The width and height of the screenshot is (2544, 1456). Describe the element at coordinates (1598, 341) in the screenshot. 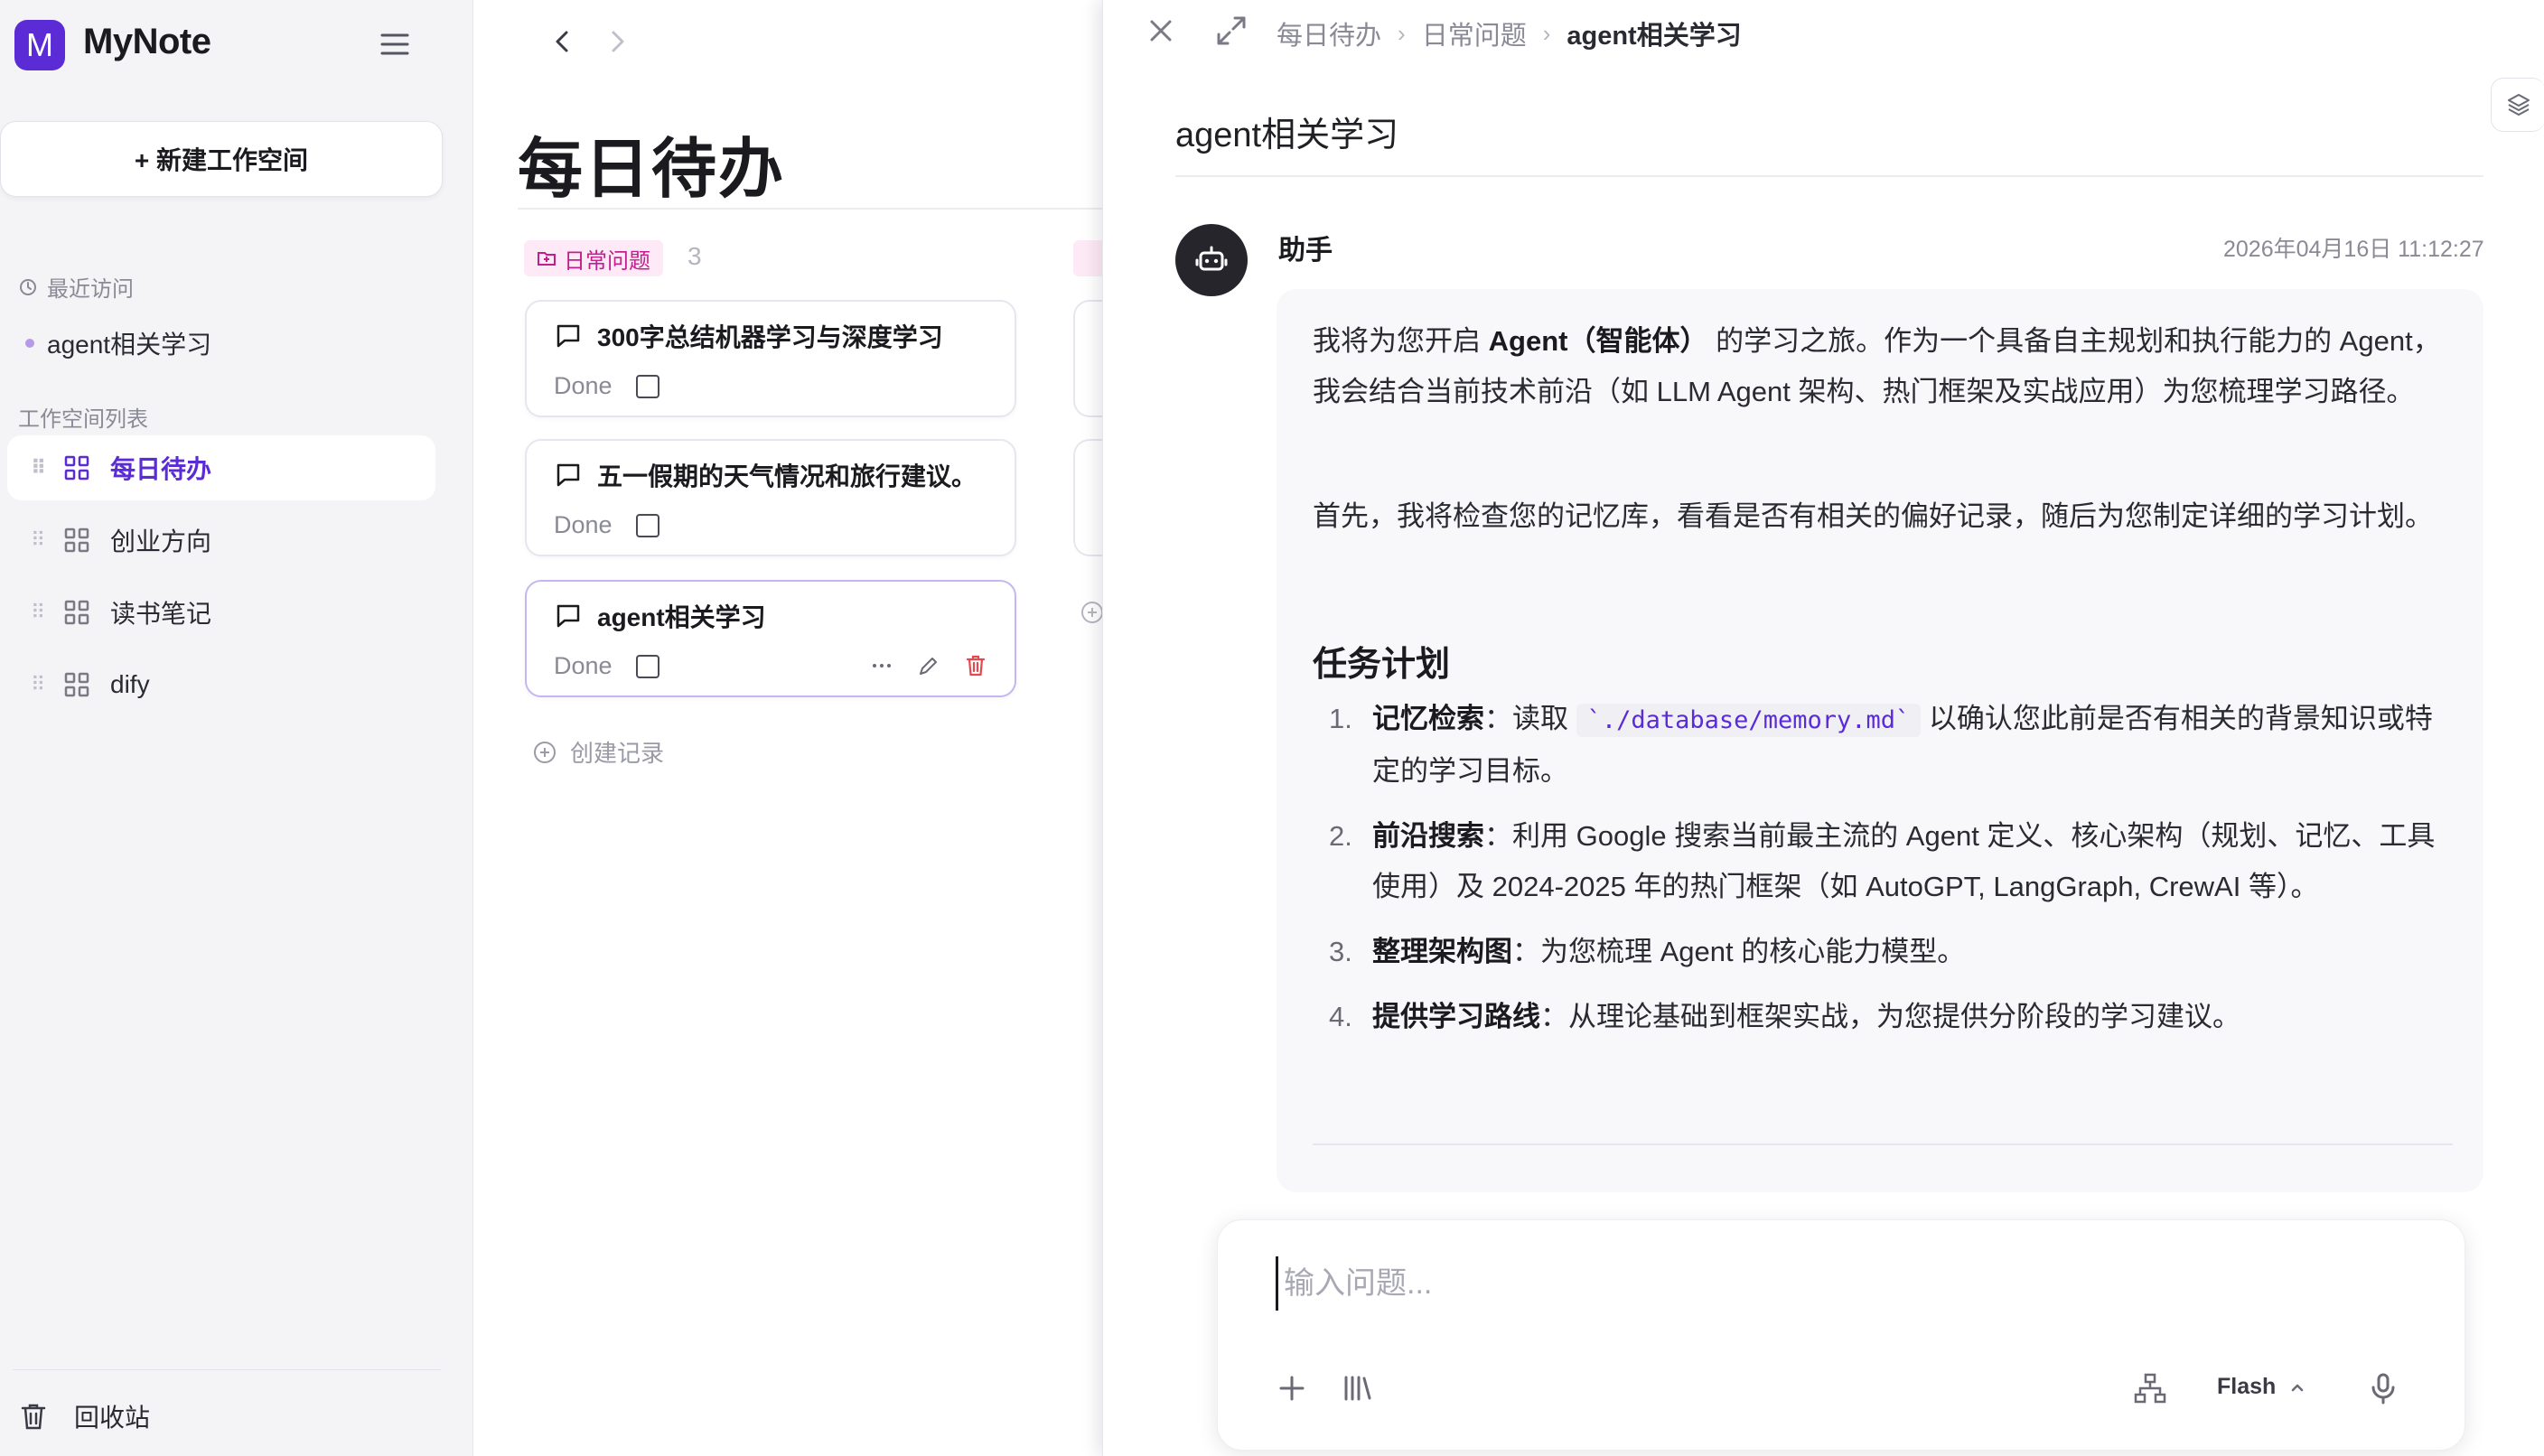

I see `bold-text: Agent（智能体）` at that location.